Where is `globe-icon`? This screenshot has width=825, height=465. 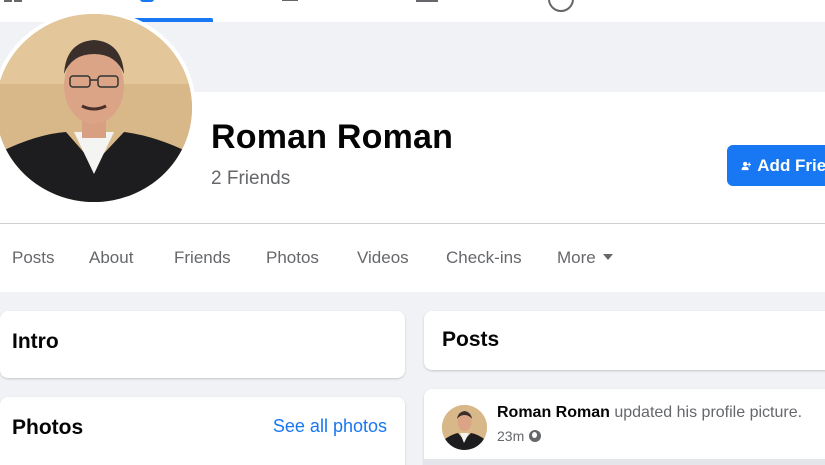
globe-icon is located at coordinates (535, 436).